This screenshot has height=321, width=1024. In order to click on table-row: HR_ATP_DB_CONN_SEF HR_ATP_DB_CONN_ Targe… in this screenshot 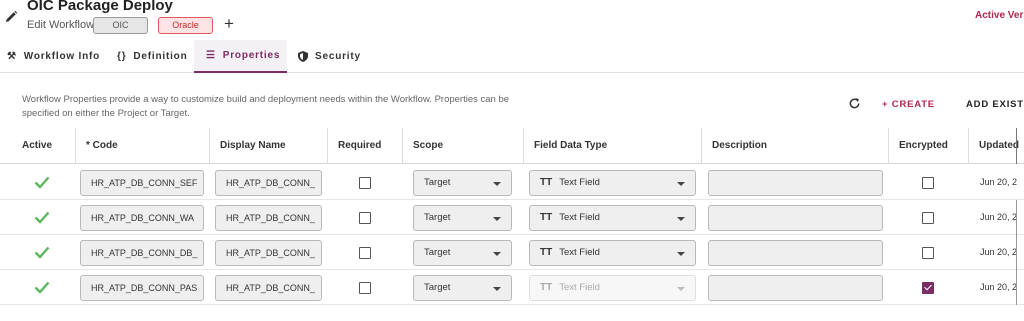, I will do `click(512, 182)`.